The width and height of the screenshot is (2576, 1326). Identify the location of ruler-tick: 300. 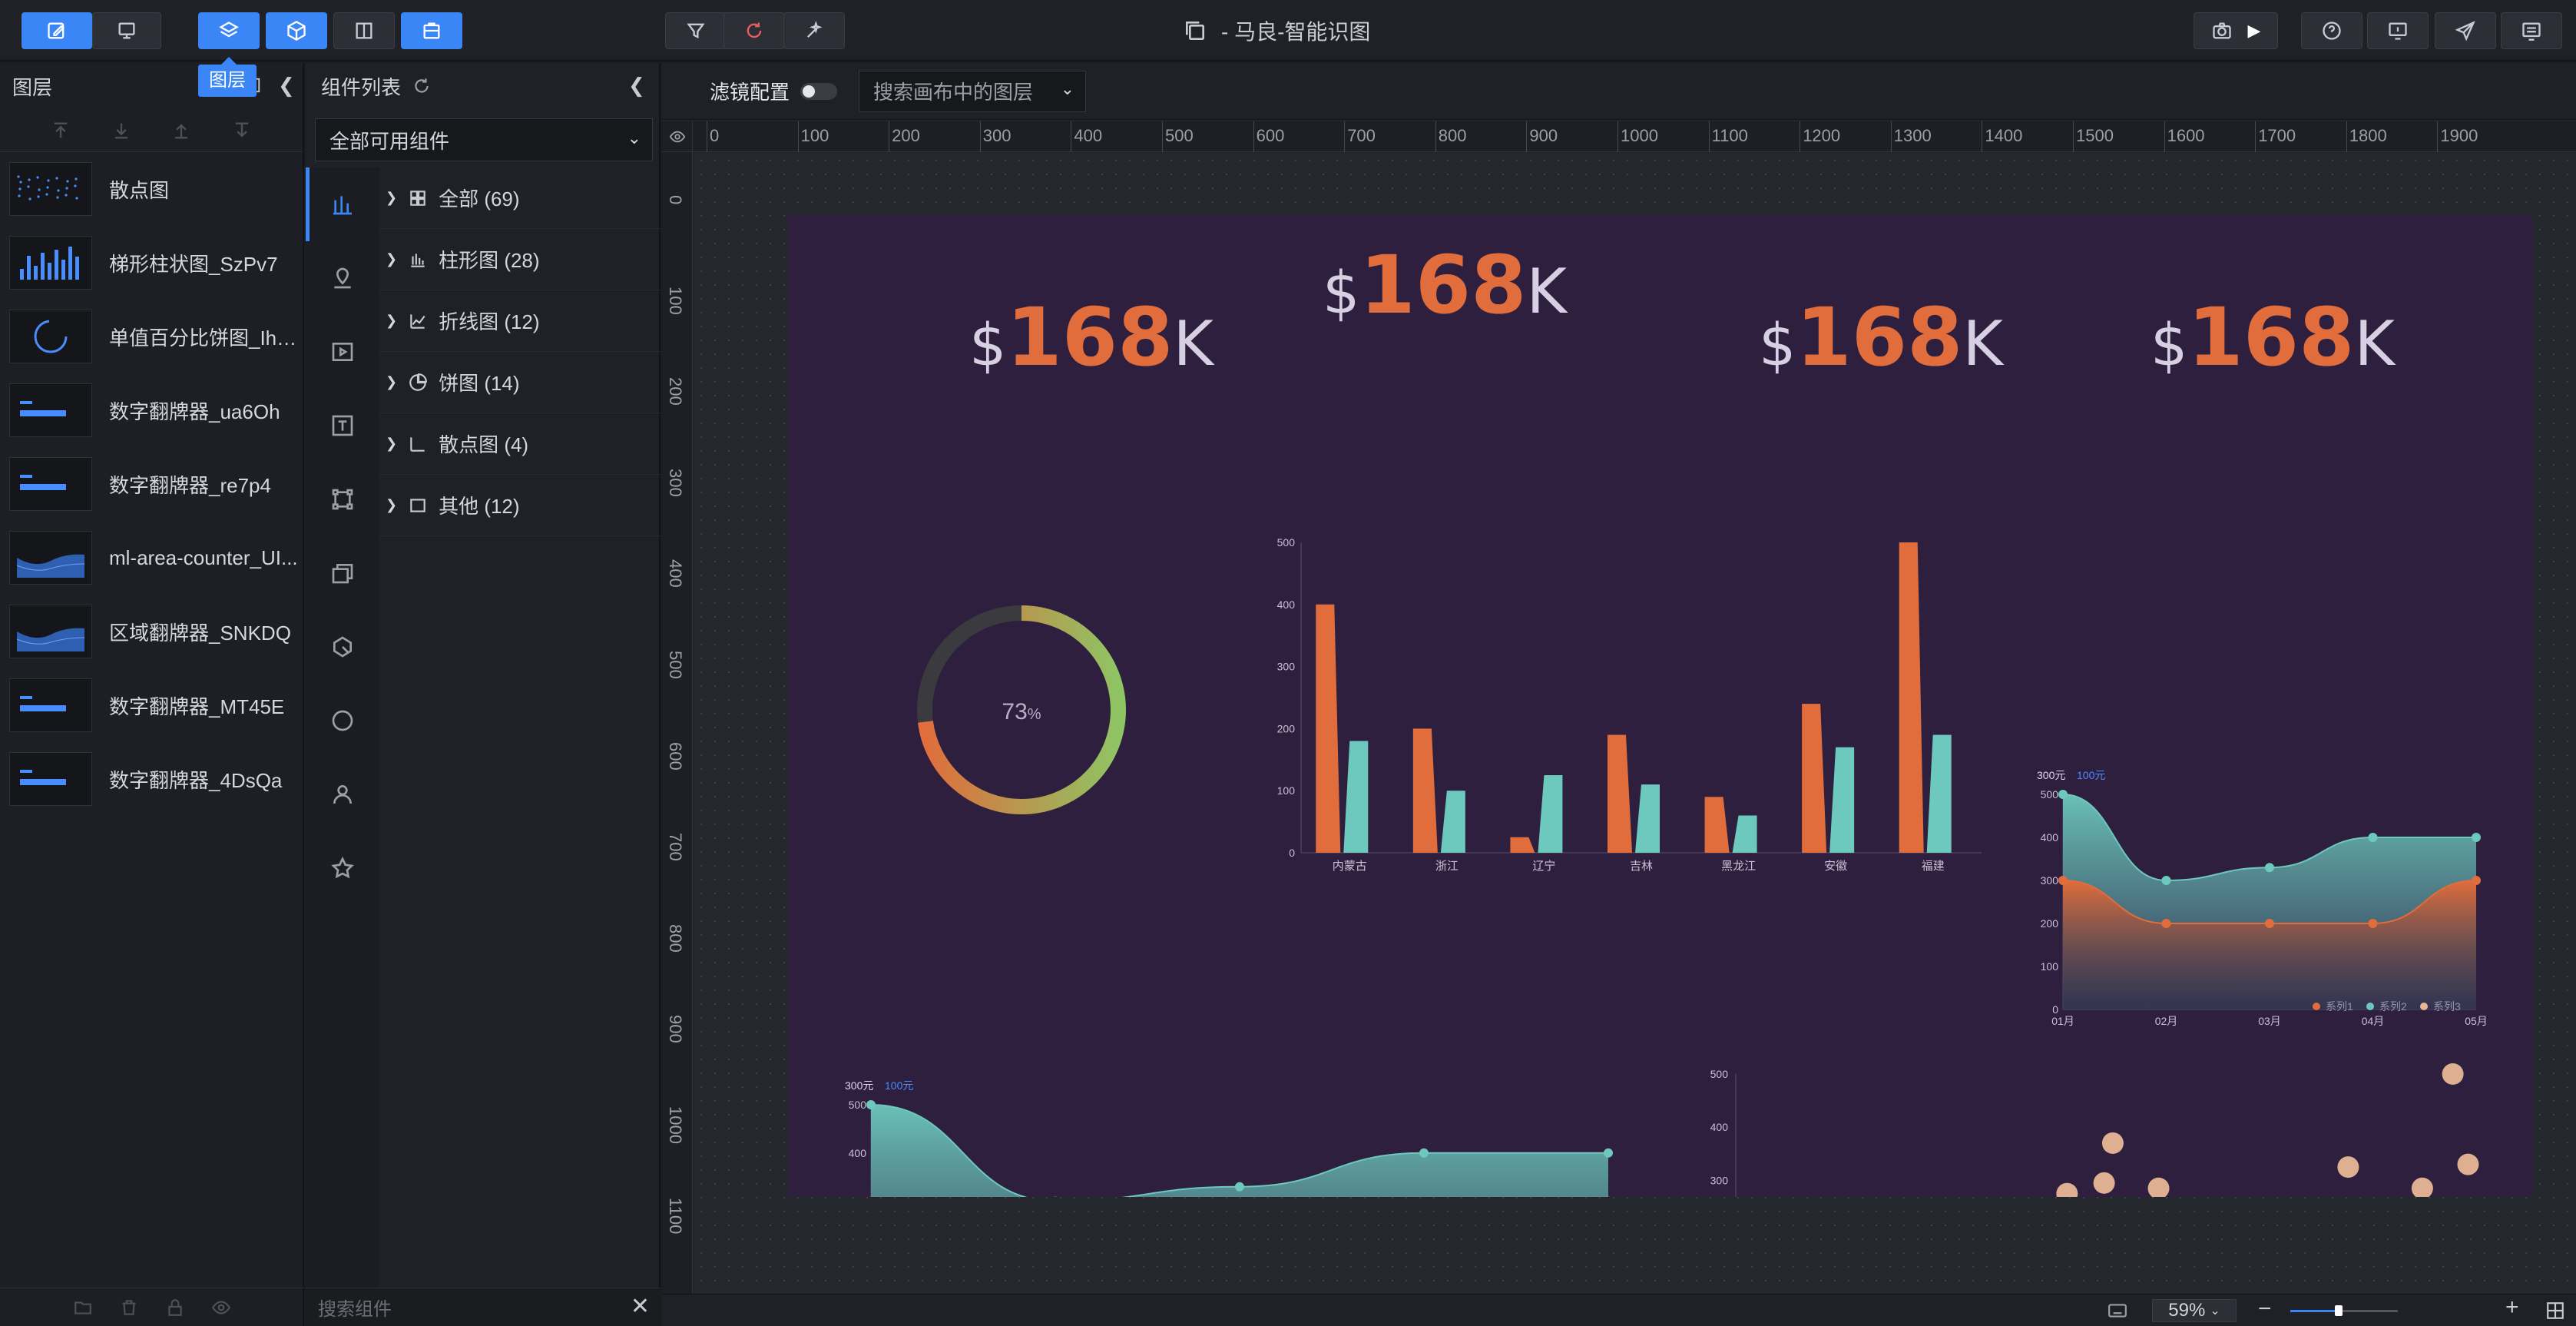
(995, 137).